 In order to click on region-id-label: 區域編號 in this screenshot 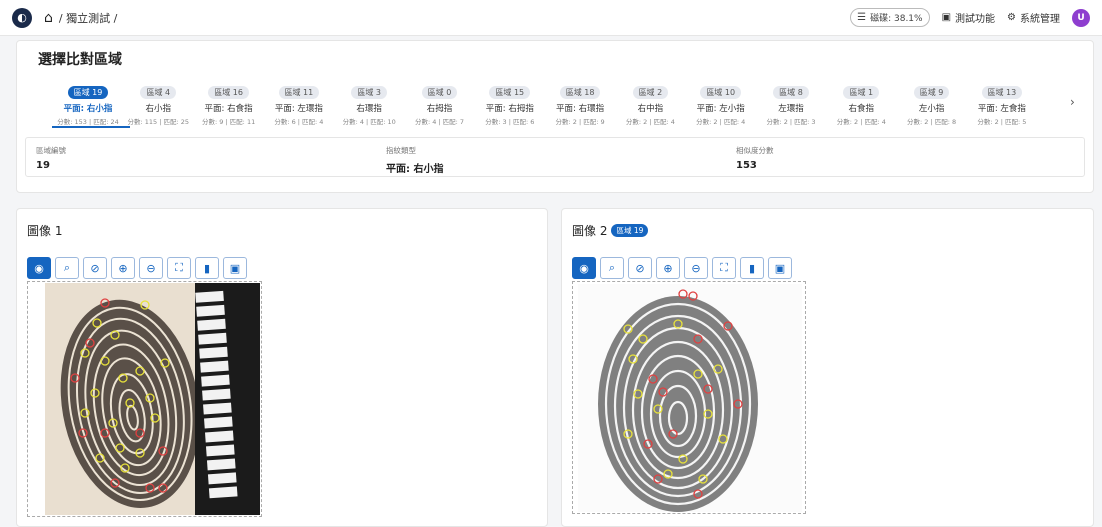, I will do `click(51, 150)`.